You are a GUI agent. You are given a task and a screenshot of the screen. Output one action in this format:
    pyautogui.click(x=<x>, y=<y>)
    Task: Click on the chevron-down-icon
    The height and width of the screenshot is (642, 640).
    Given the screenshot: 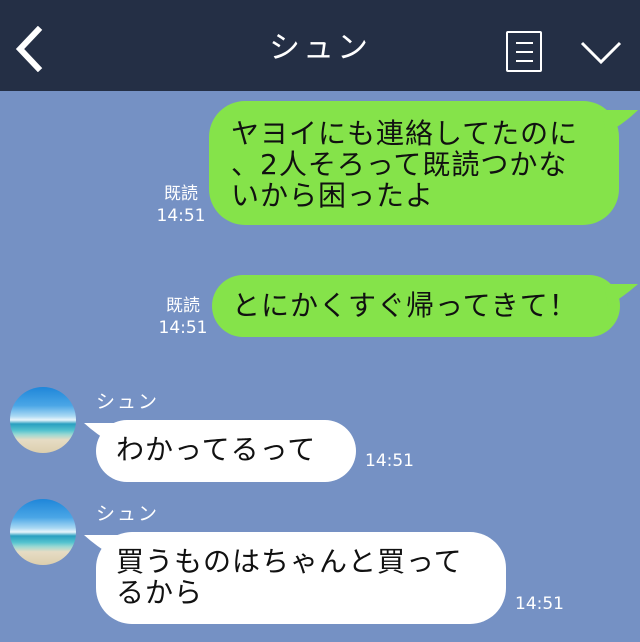 What is the action you would take?
    pyautogui.click(x=601, y=53)
    